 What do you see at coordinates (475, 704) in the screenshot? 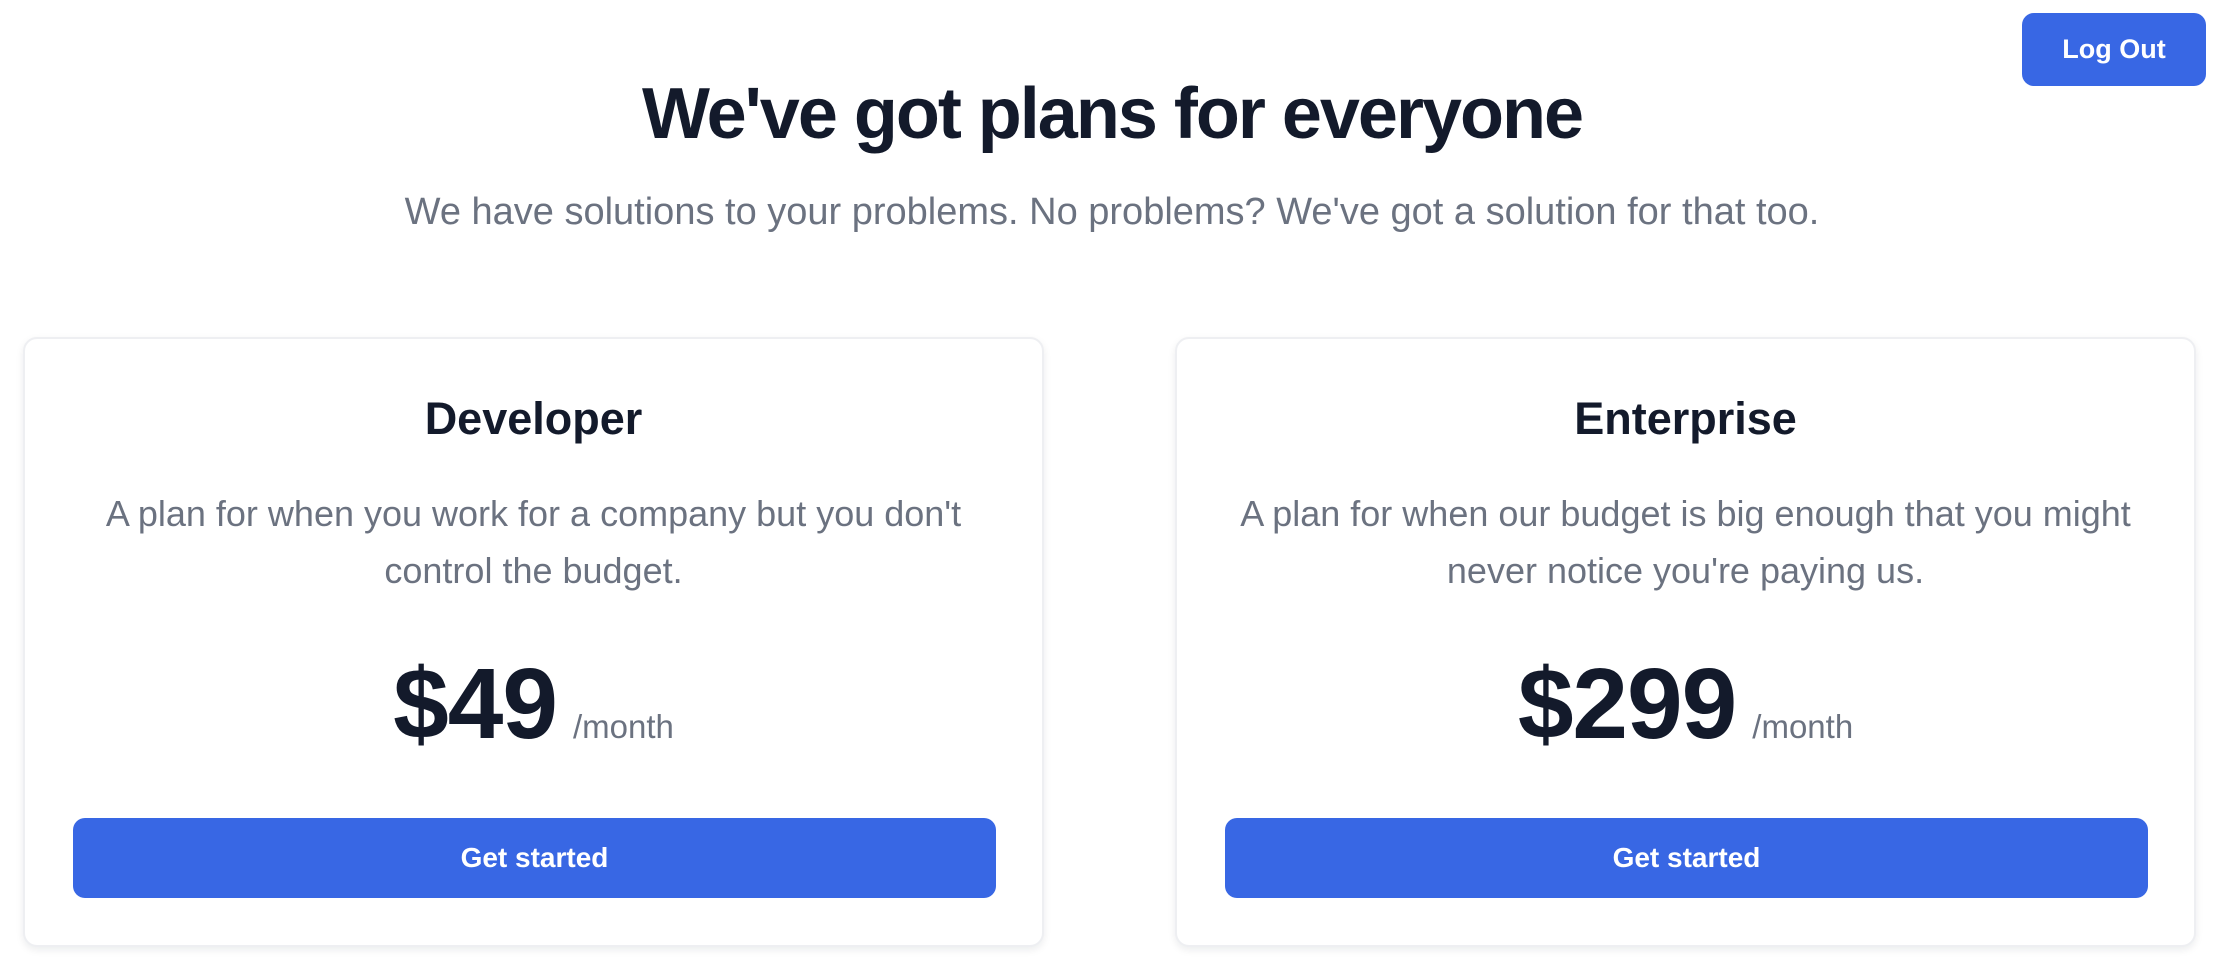
I see `plan-price: $49` at bounding box center [475, 704].